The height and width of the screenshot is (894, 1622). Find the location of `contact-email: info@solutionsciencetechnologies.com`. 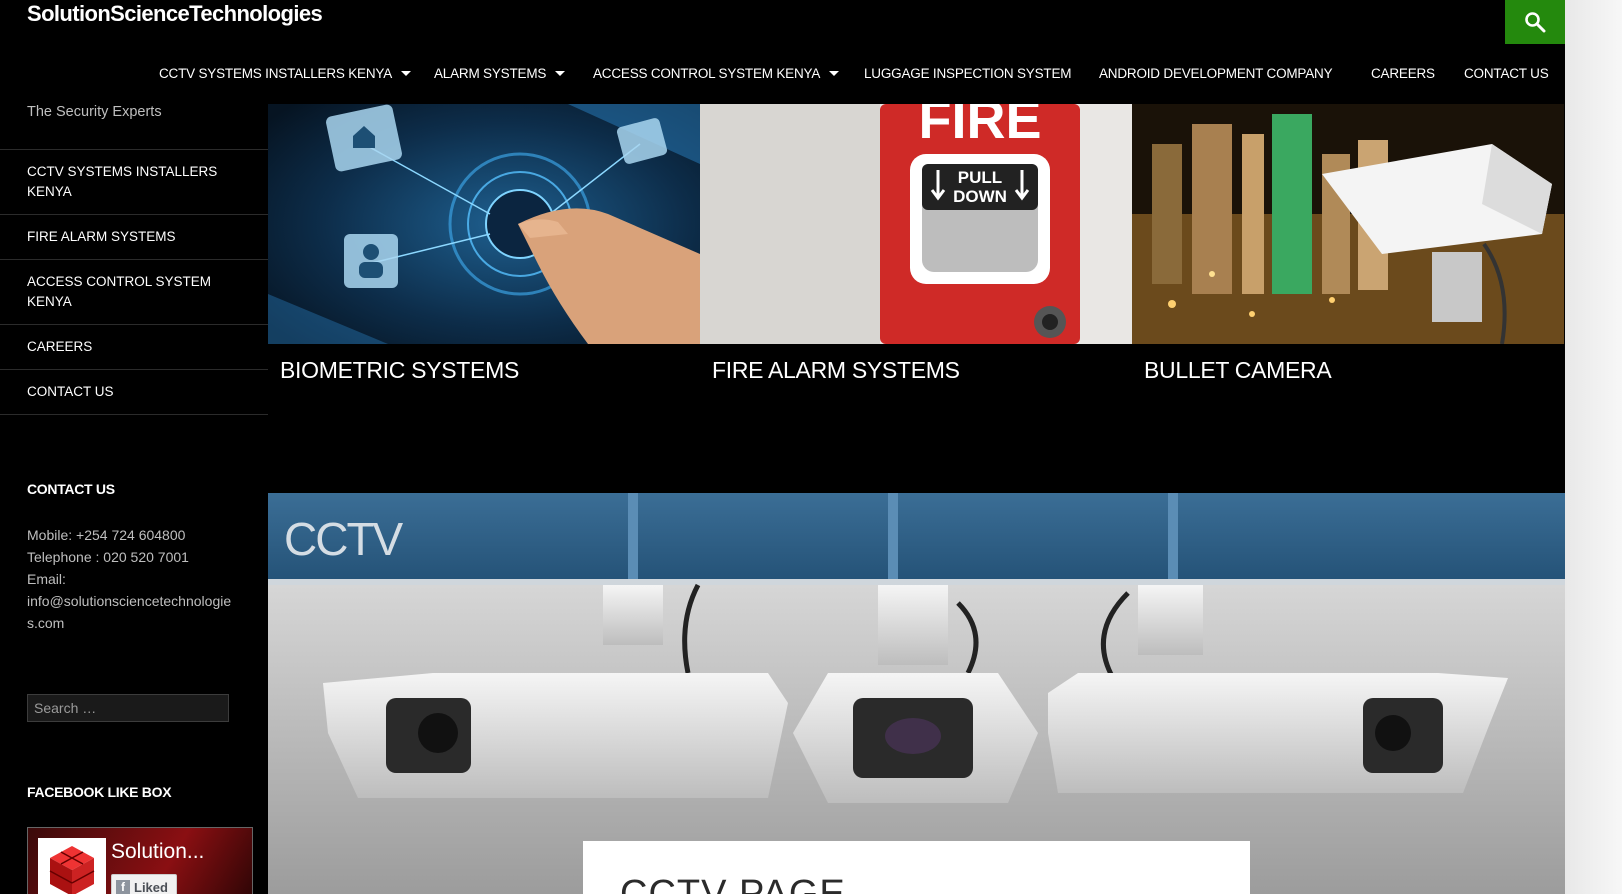

contact-email: info@solutionsciencetechnologies.com is located at coordinates (129, 612).